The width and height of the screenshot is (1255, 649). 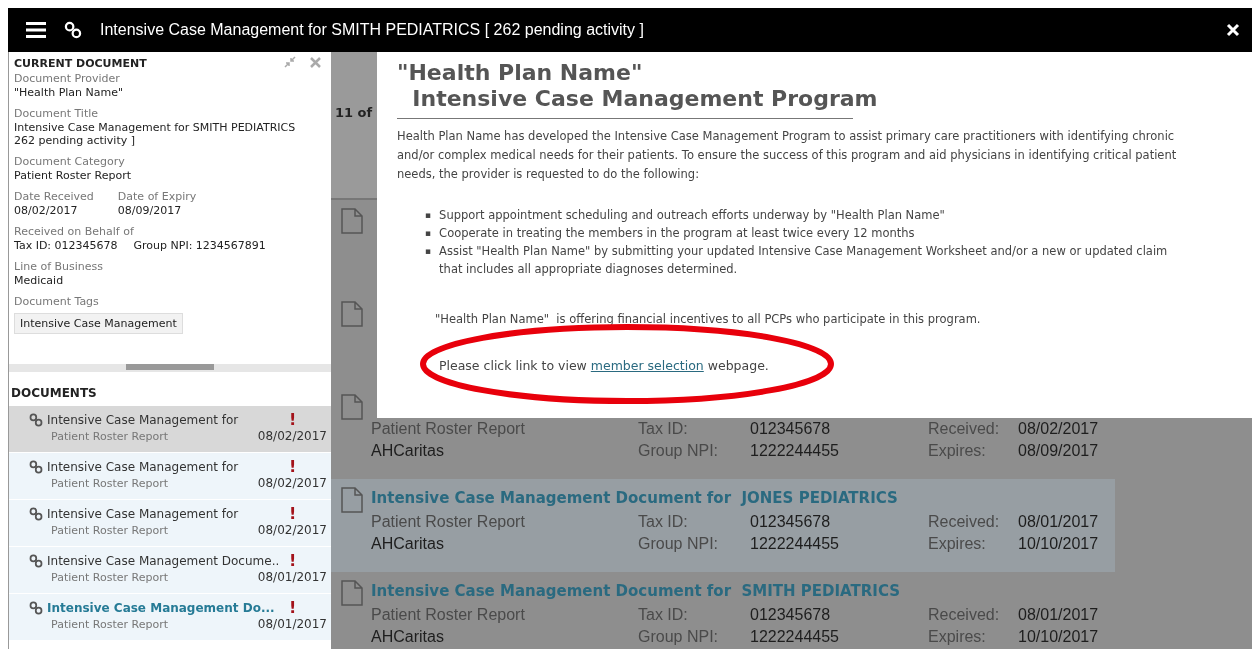 What do you see at coordinates (54, 393) in the screenshot?
I see `section-heading: DOCUMENTS` at bounding box center [54, 393].